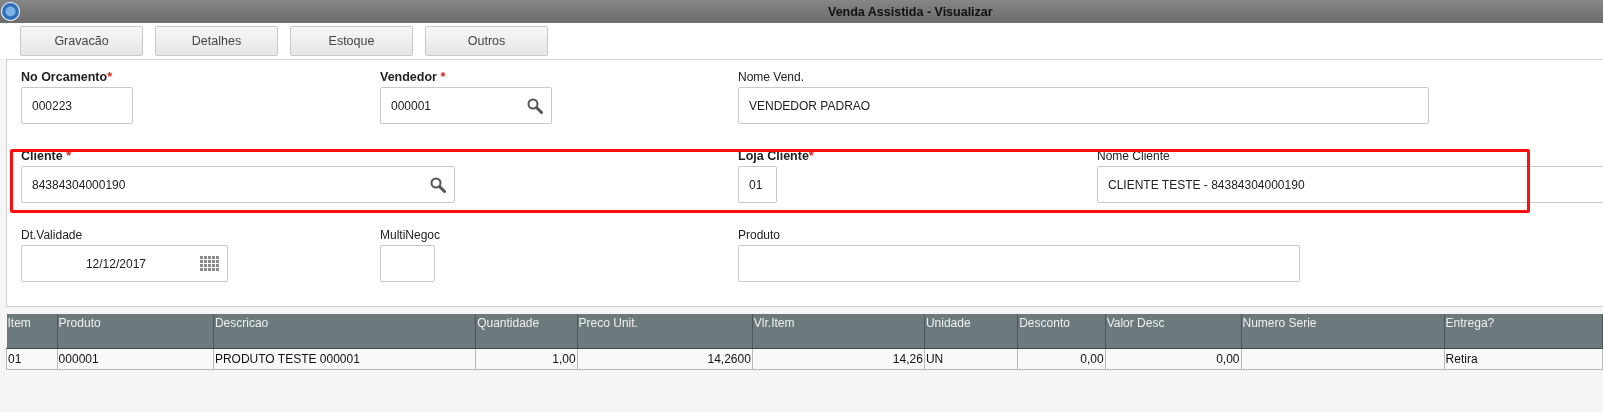 The height and width of the screenshot is (412, 1603). I want to click on column-header: Unidade, so click(971, 331).